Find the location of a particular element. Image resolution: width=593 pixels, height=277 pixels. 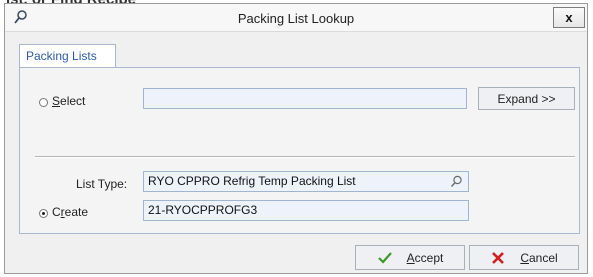

select-label: Select is located at coordinates (69, 101).